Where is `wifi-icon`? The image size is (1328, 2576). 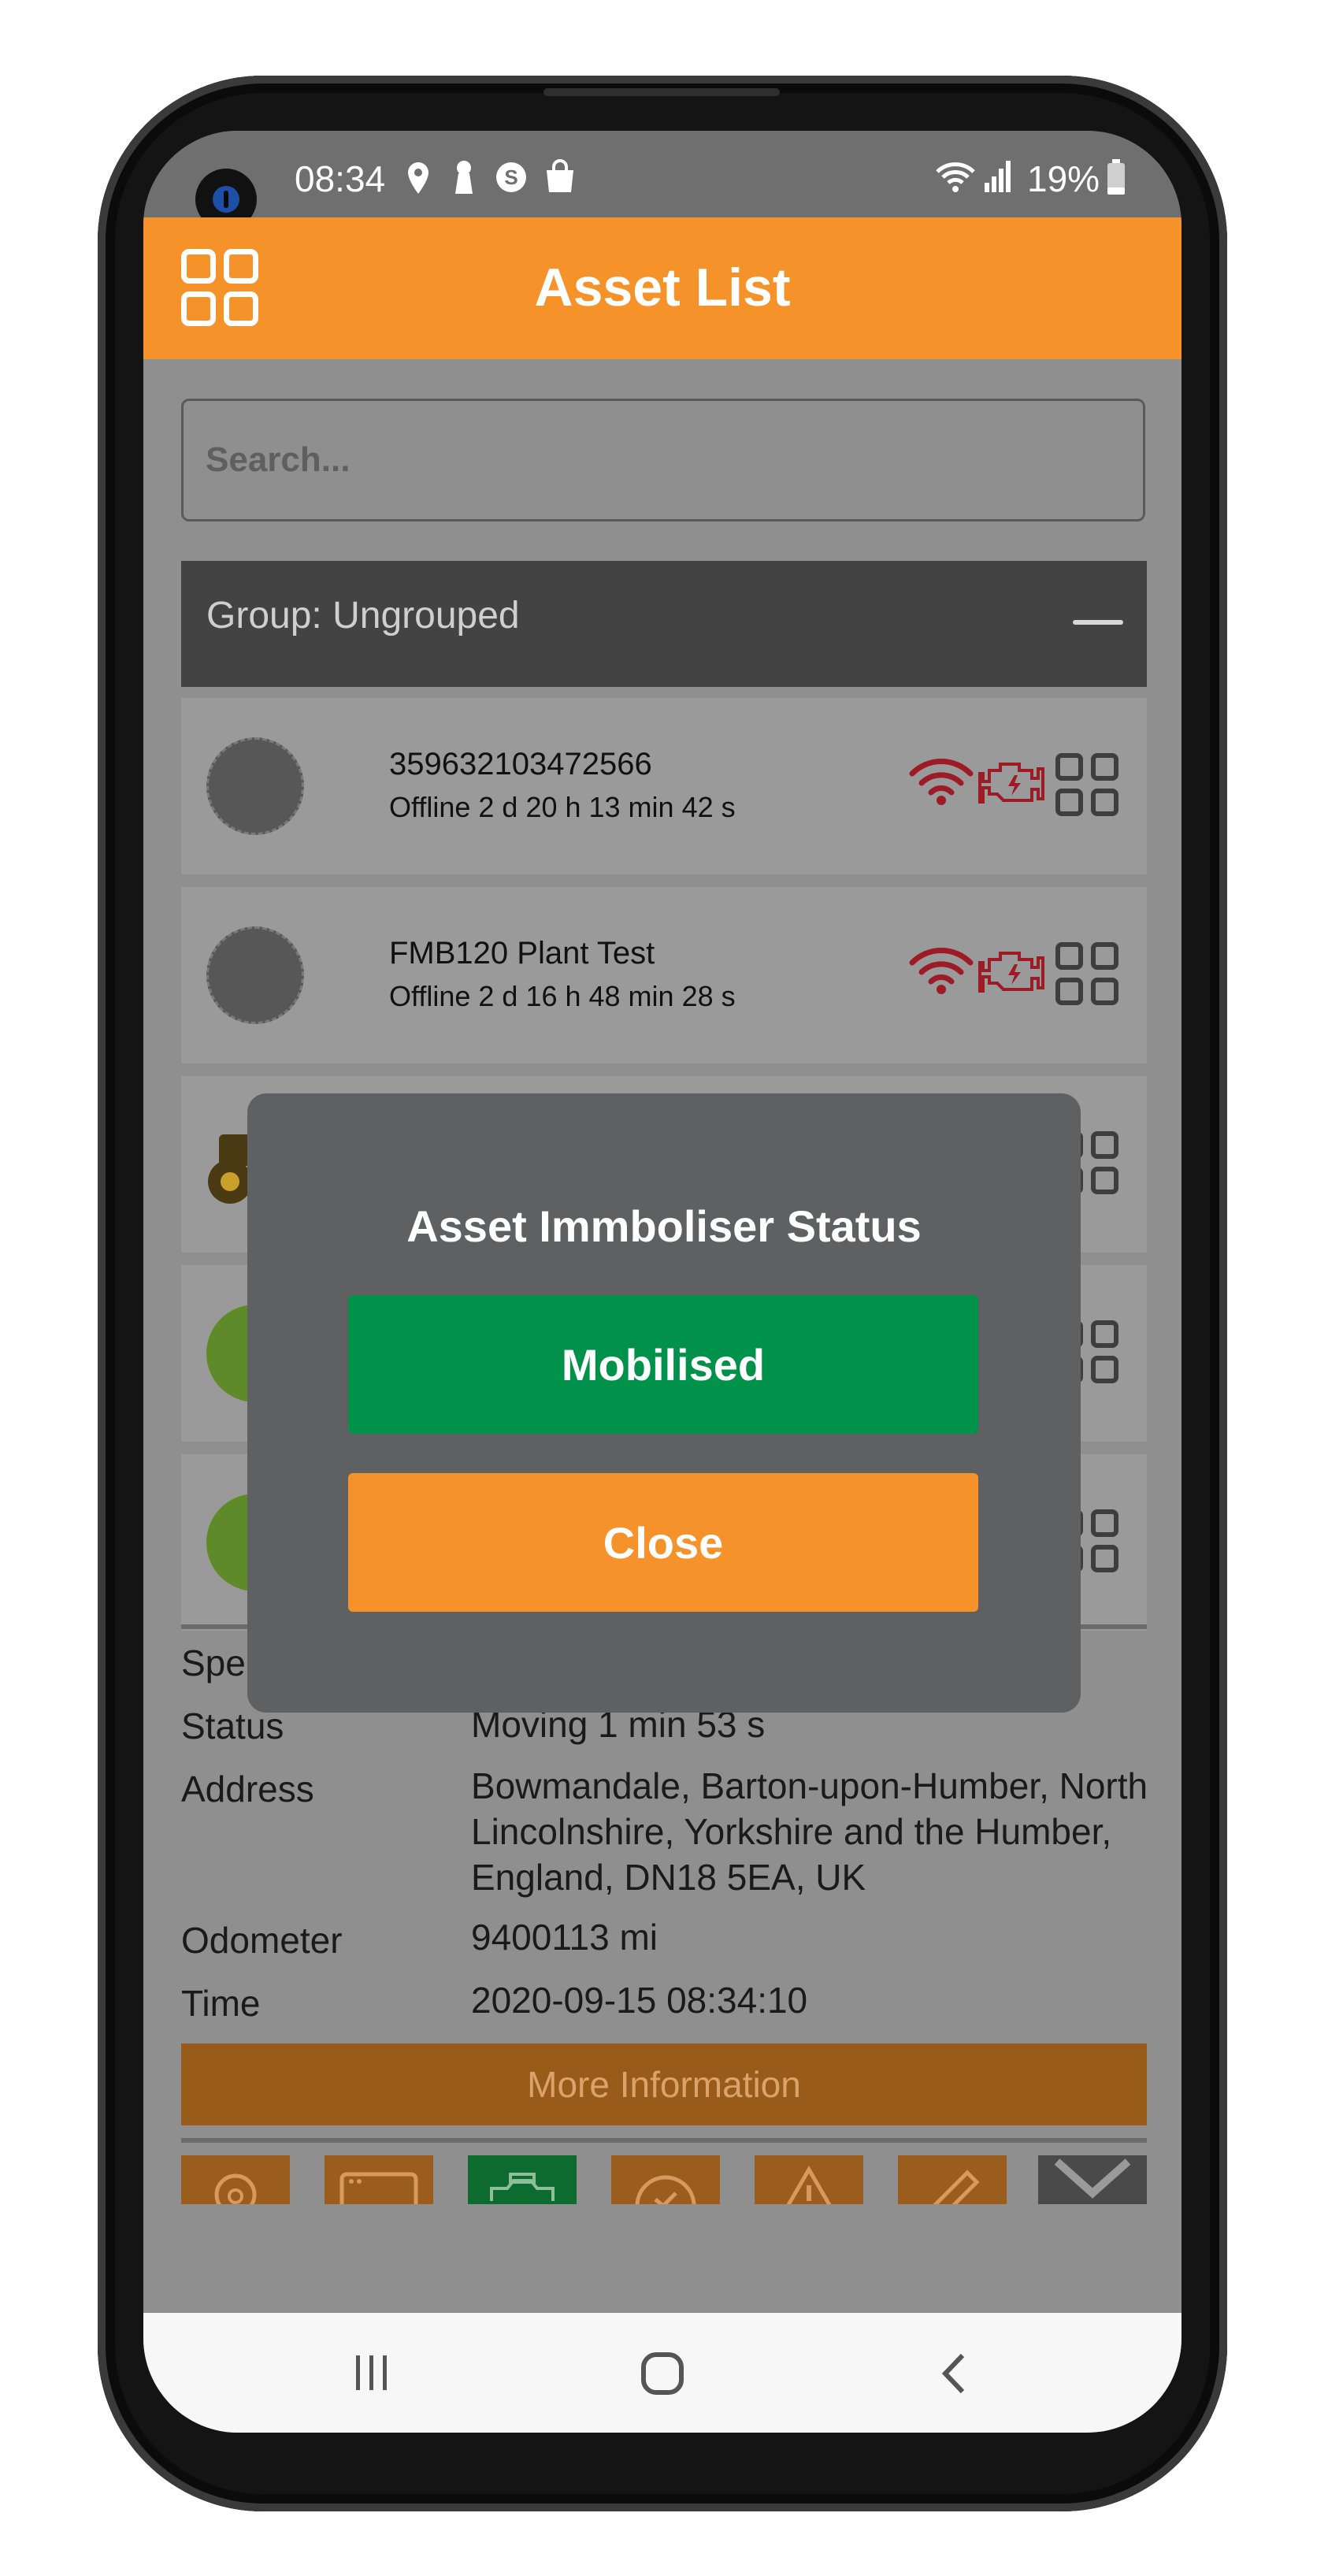
wifi-icon is located at coordinates (956, 179).